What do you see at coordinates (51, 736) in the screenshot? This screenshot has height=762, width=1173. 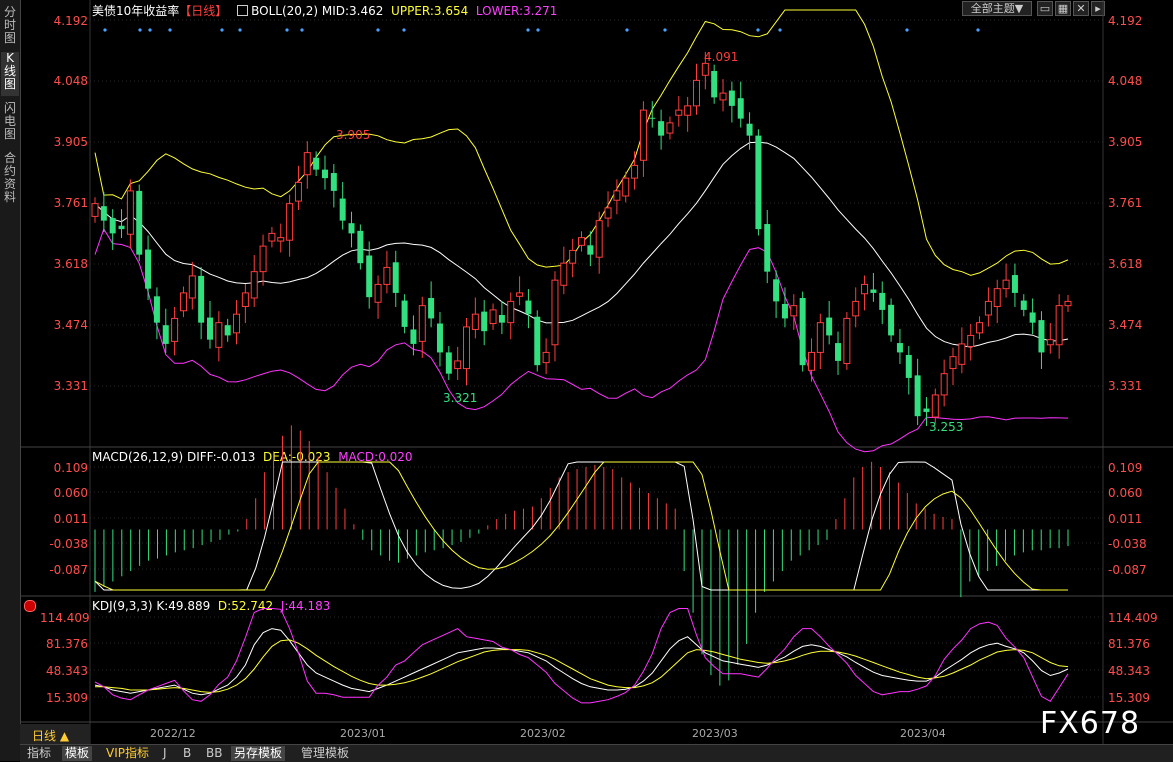 I see `period-label: 日线 ▲` at bounding box center [51, 736].